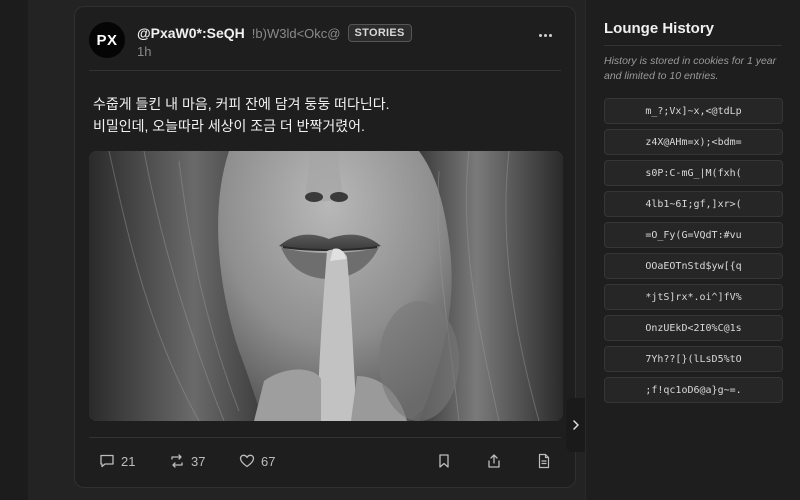 This screenshot has height=500, width=800. Describe the element at coordinates (379, 33) in the screenshot. I see `stories-badge: STORIES` at that location.